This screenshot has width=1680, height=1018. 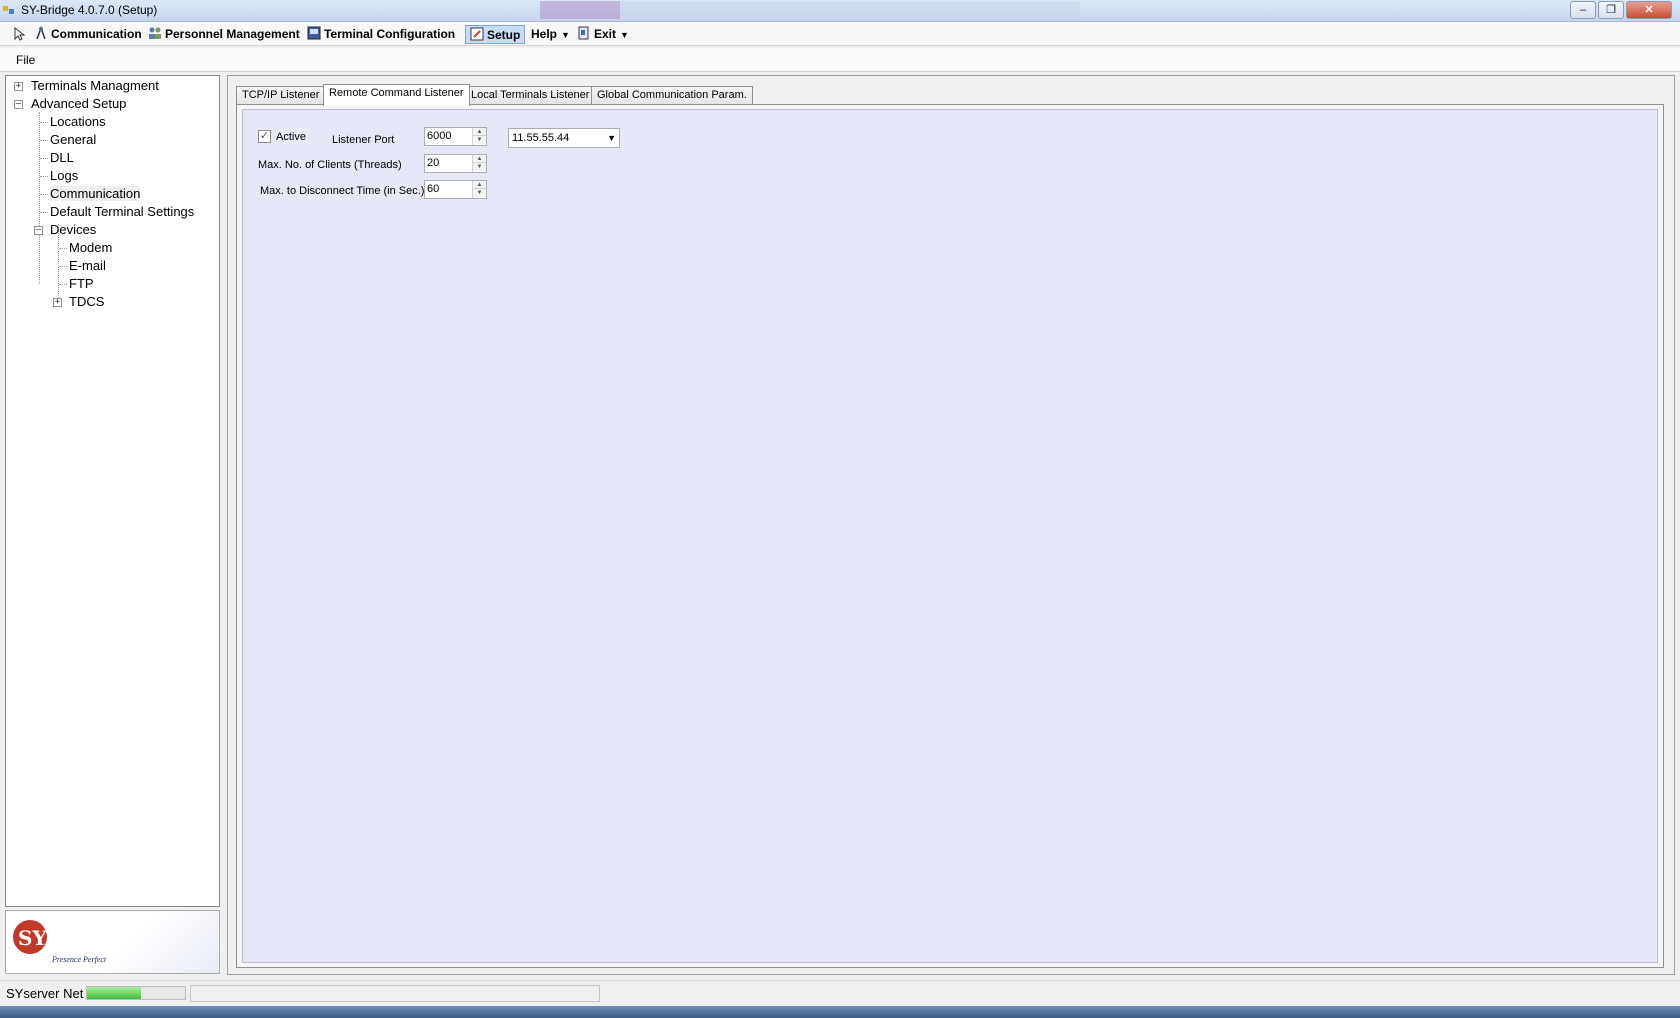 I want to click on tree-item-terminals-managment: Terminals Managment, so click(x=95, y=86).